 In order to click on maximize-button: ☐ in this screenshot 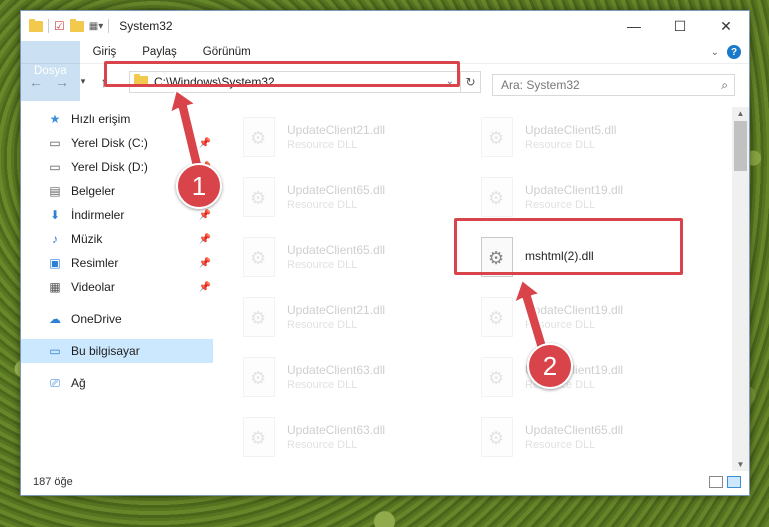, I will do `click(680, 26)`.